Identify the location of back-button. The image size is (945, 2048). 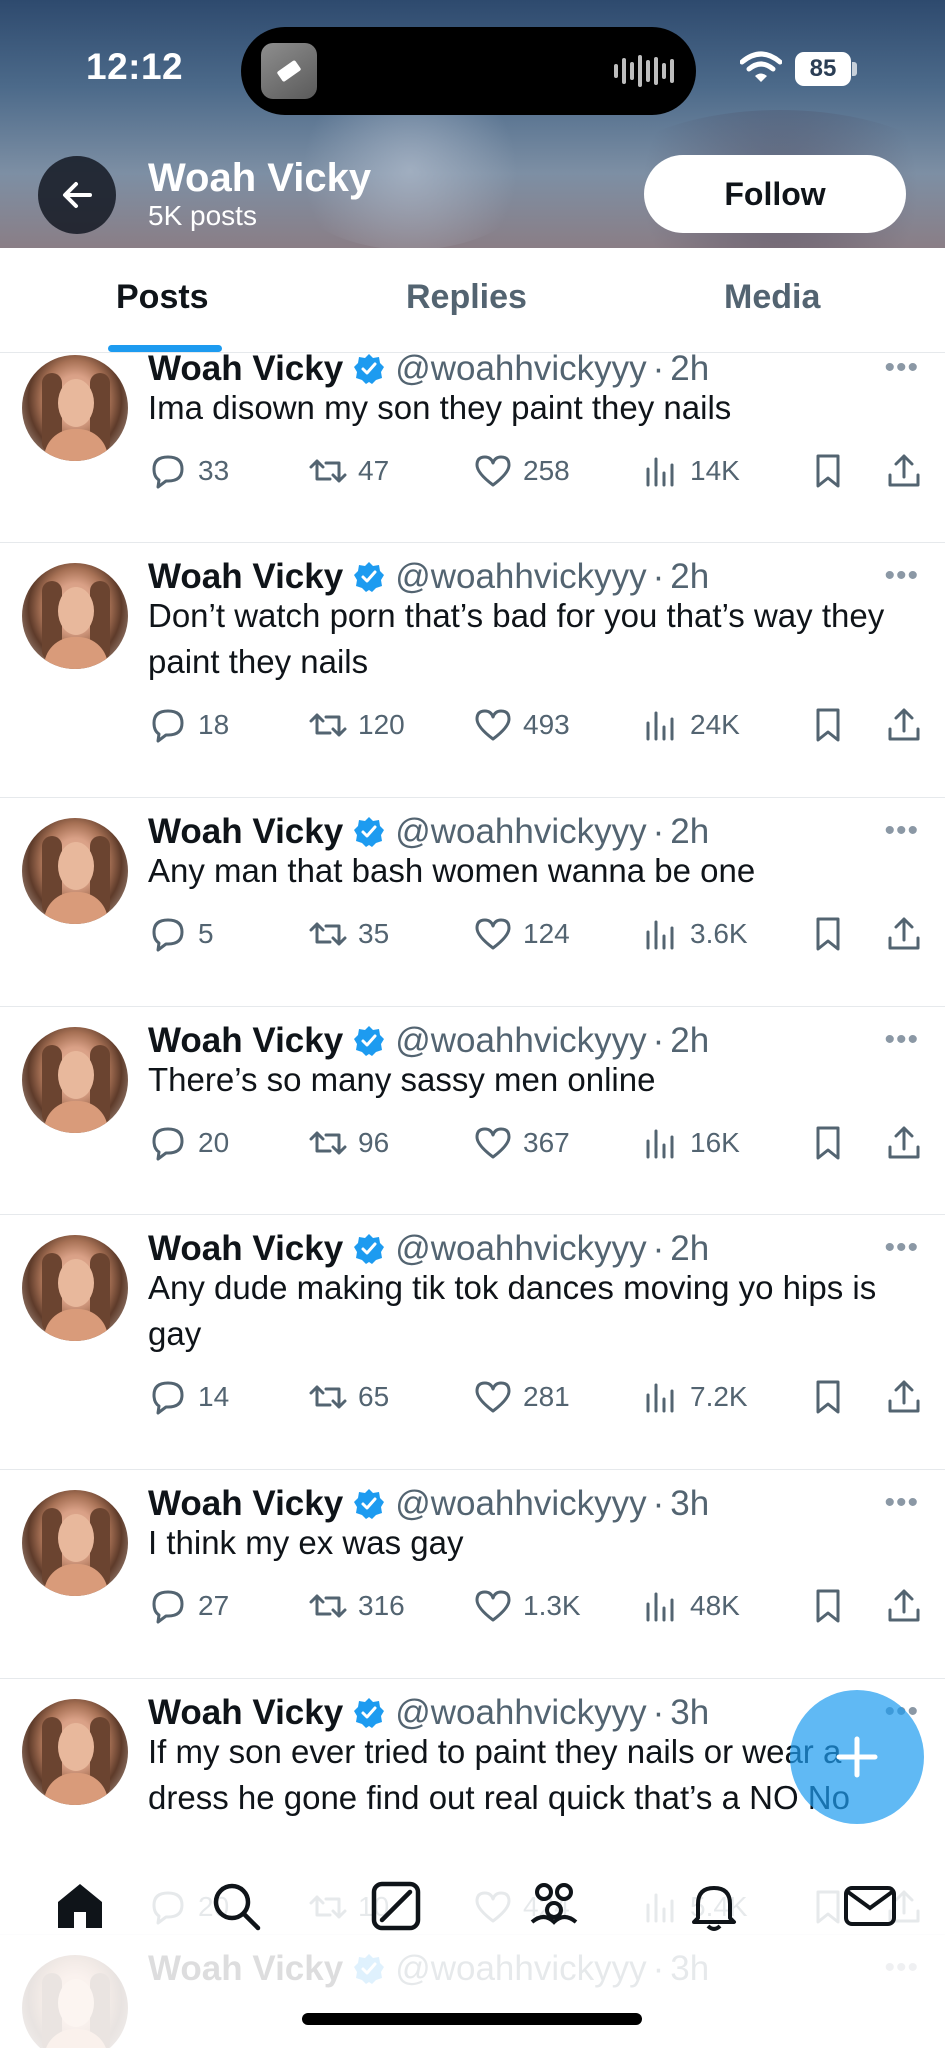
(77, 195).